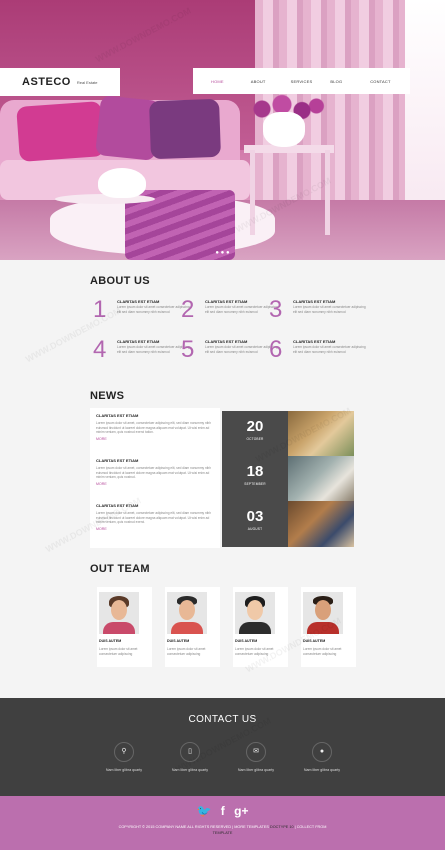 The height and width of the screenshot is (850, 445). What do you see at coordinates (276, 349) in the screenshot?
I see `about-number: 6` at bounding box center [276, 349].